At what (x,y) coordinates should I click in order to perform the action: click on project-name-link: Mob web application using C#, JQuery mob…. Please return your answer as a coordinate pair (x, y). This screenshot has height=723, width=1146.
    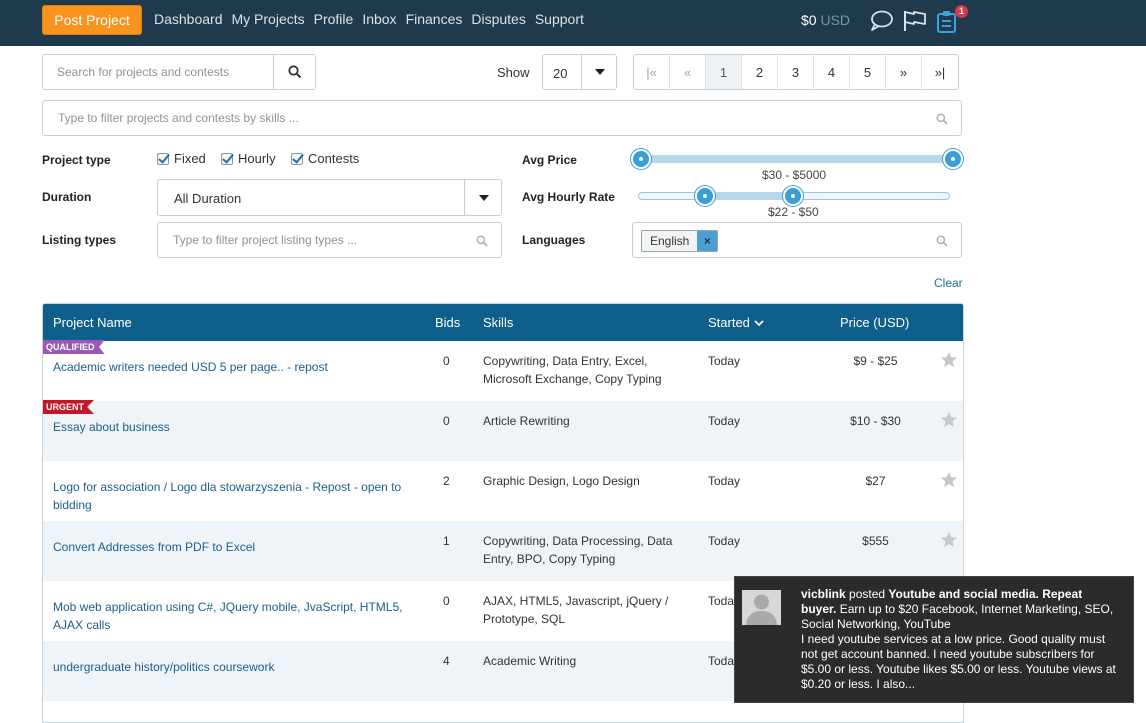
    Looking at the image, I should click on (228, 616).